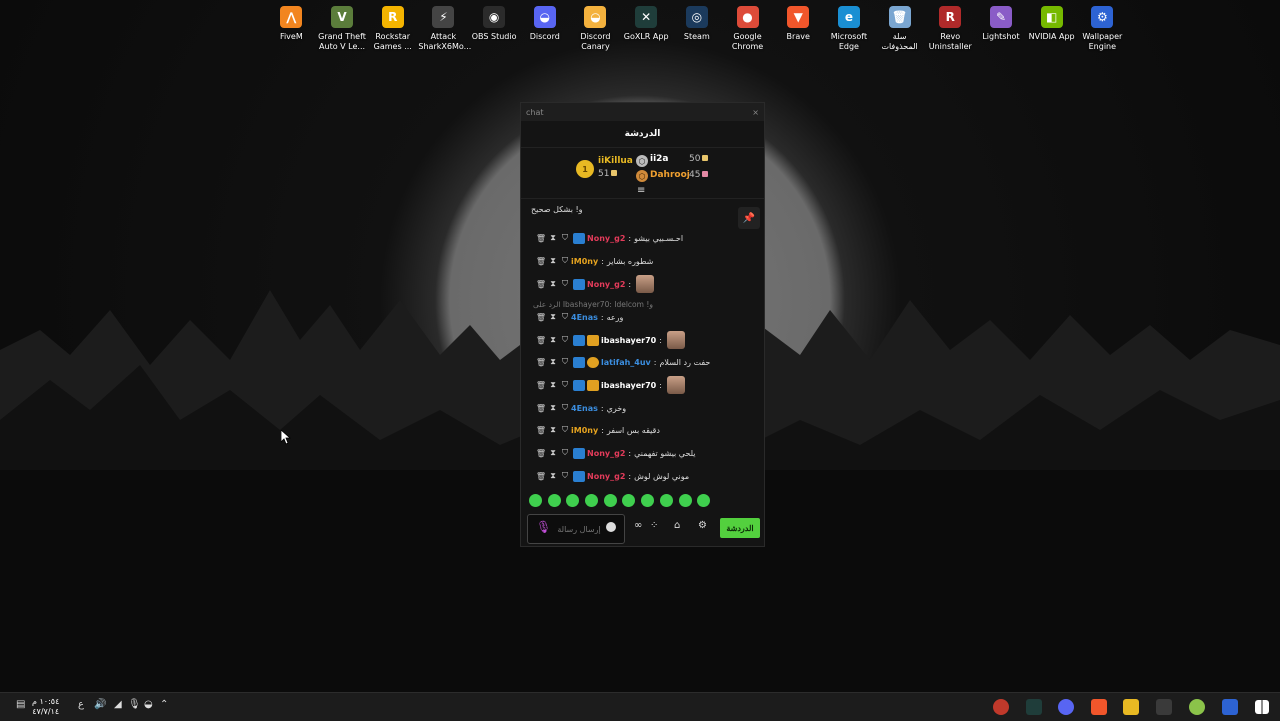 The width and height of the screenshot is (1280, 721). What do you see at coordinates (640, 317) in the screenshot?
I see `chat-message: 🗑 ⧗ ⛉ 4Enas: ورعه` at bounding box center [640, 317].